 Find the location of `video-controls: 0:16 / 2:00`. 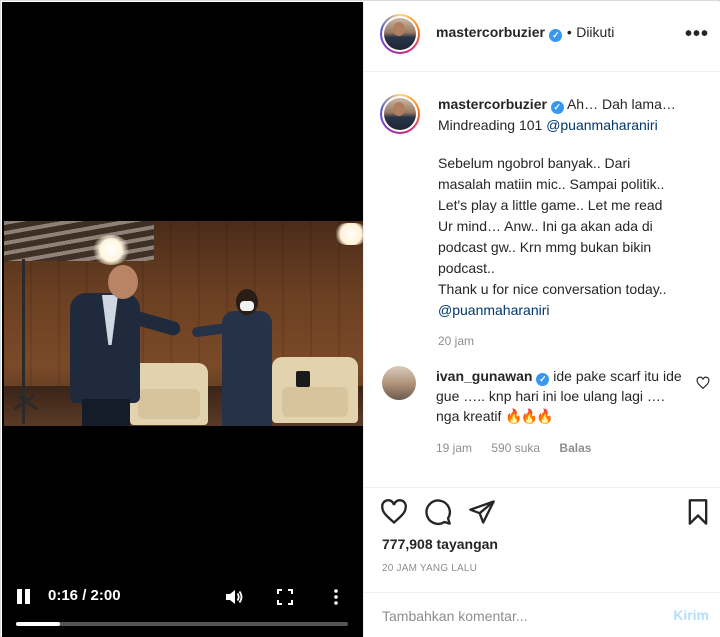

video-controls: 0:16 / 2:00 is located at coordinates (182, 603).